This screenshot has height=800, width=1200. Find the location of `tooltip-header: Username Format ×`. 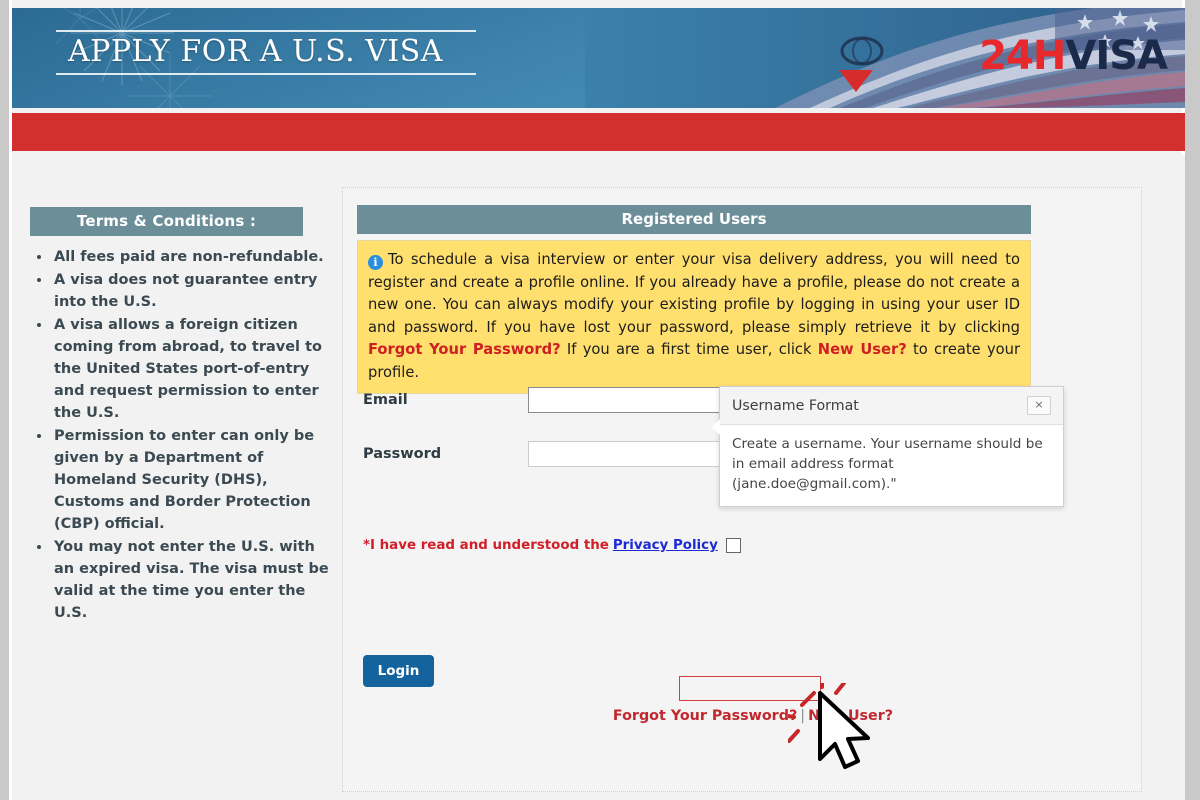

tooltip-header: Username Format × is located at coordinates (891, 406).